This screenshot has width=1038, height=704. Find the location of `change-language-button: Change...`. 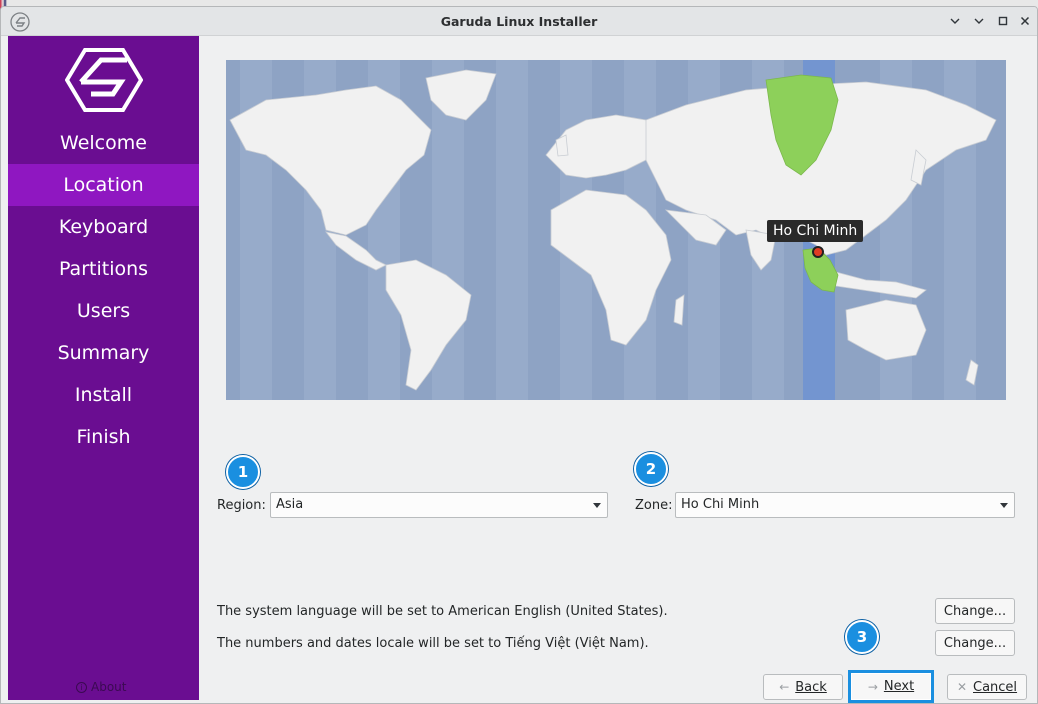

change-language-button: Change... is located at coordinates (975, 611).